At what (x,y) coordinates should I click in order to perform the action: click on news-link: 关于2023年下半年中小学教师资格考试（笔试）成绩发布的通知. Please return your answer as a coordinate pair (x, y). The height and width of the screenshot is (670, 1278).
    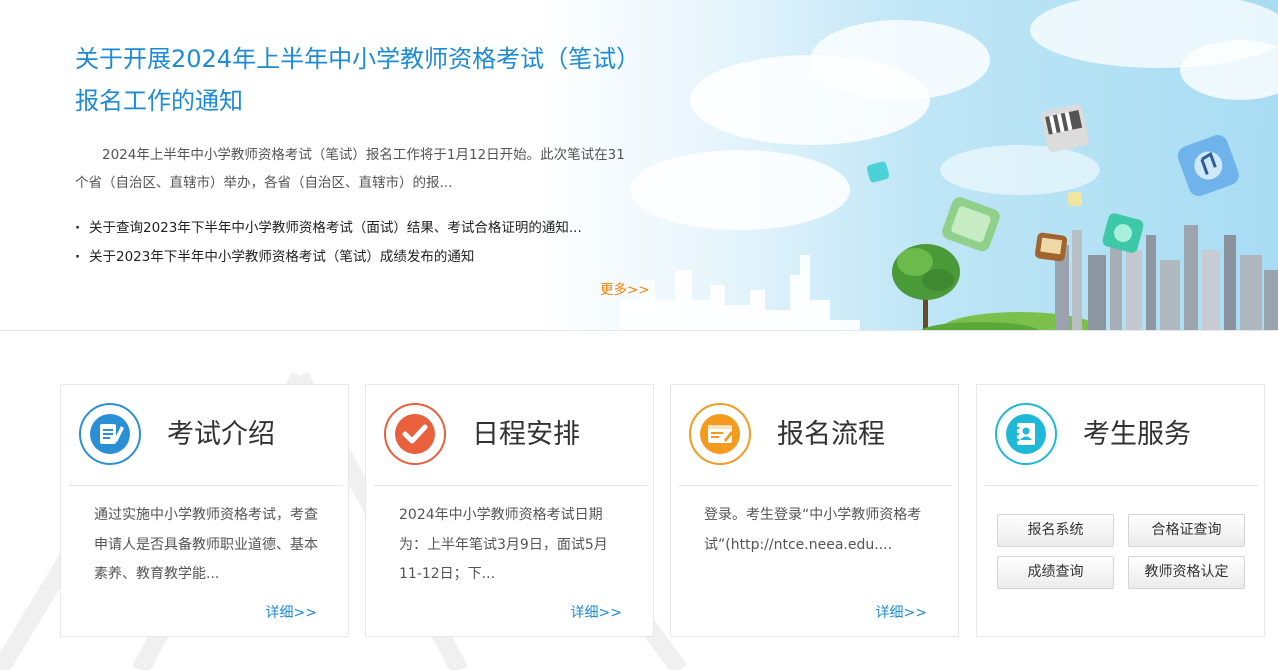
    Looking at the image, I should click on (281, 257).